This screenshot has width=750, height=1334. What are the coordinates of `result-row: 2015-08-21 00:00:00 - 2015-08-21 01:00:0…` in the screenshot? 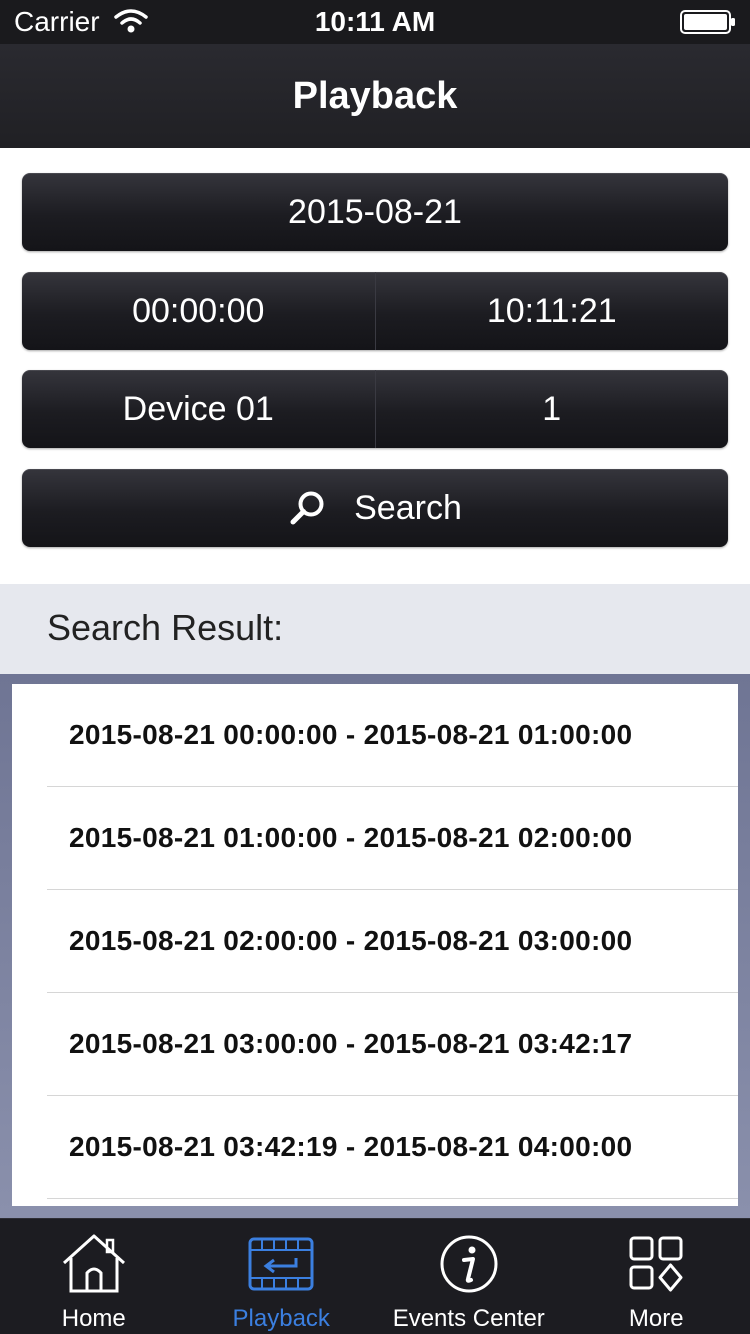 It's located at (392, 735).